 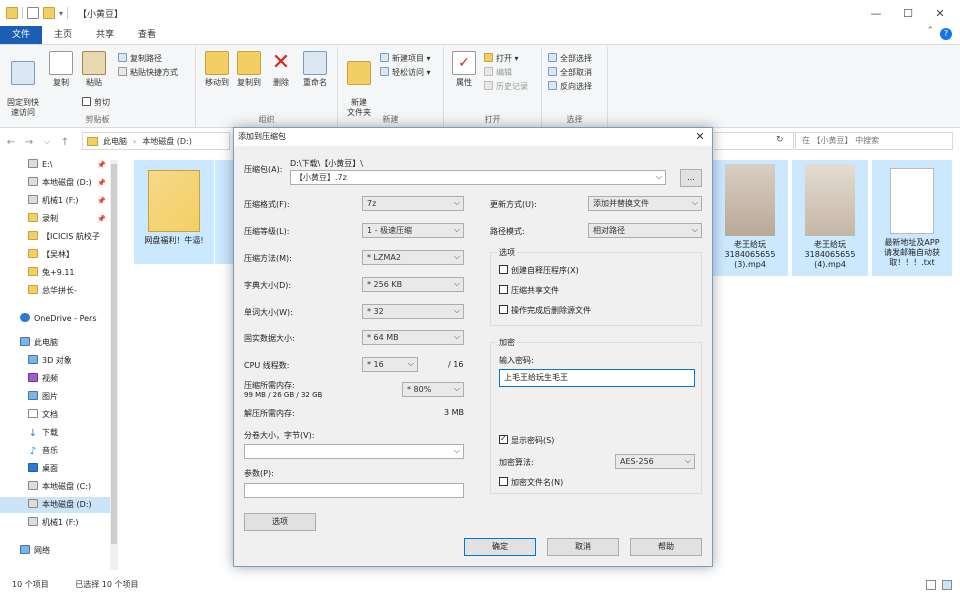 I want to click on sidebar-item: 录制 📌, so click(x=55, y=219).